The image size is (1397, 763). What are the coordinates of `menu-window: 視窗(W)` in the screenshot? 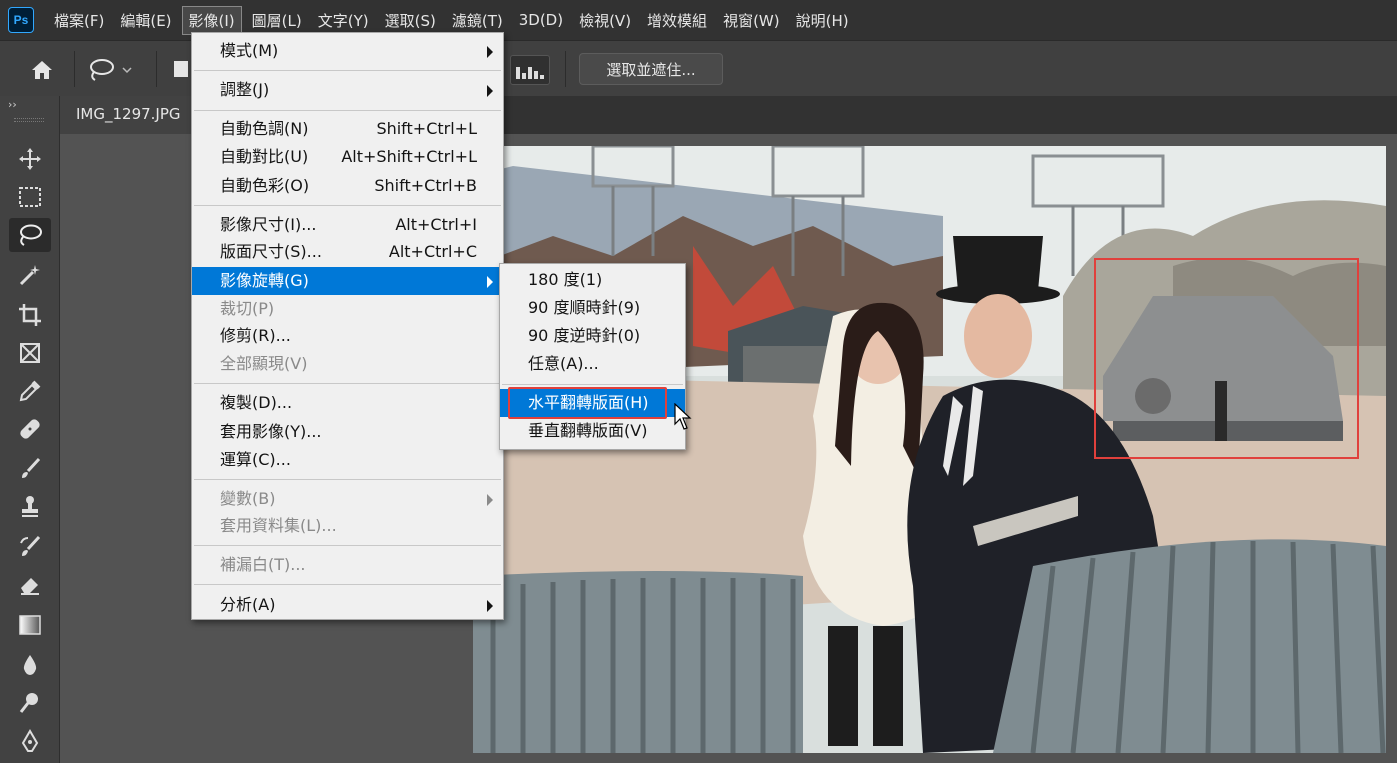 It's located at (751, 20).